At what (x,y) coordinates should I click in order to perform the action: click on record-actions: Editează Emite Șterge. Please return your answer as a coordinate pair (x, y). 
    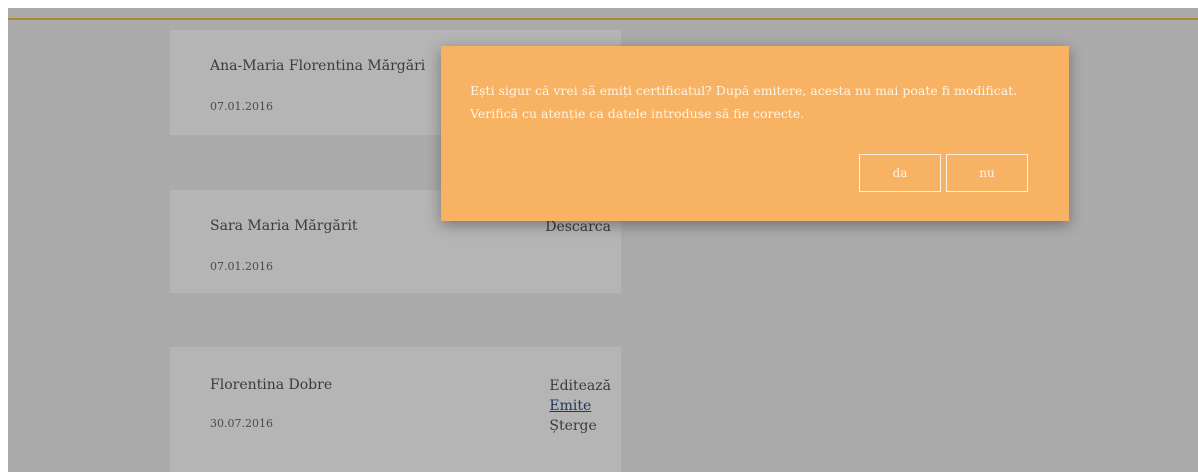
    Looking at the image, I should click on (580, 406).